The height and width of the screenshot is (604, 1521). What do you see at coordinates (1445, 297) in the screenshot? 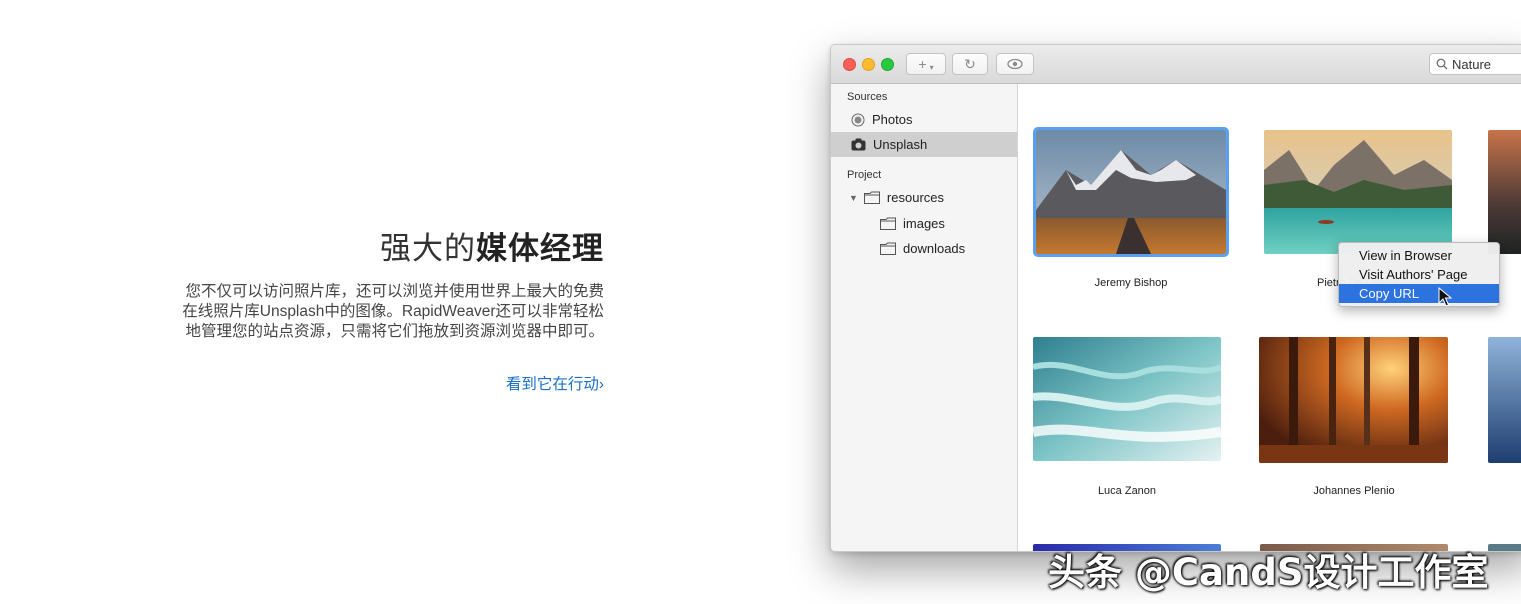
I see `mouse-cursor-icon` at bounding box center [1445, 297].